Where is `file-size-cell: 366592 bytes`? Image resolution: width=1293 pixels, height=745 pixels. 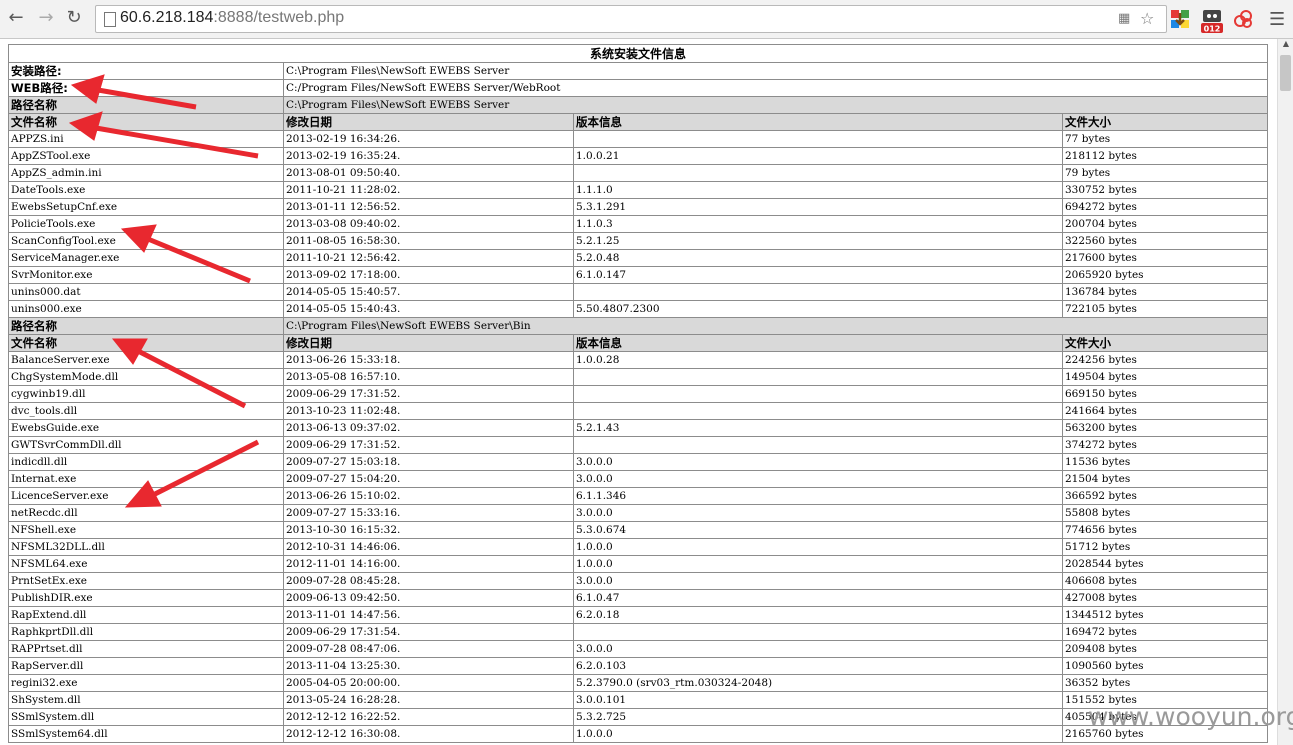 file-size-cell: 366592 bytes is located at coordinates (1165, 496).